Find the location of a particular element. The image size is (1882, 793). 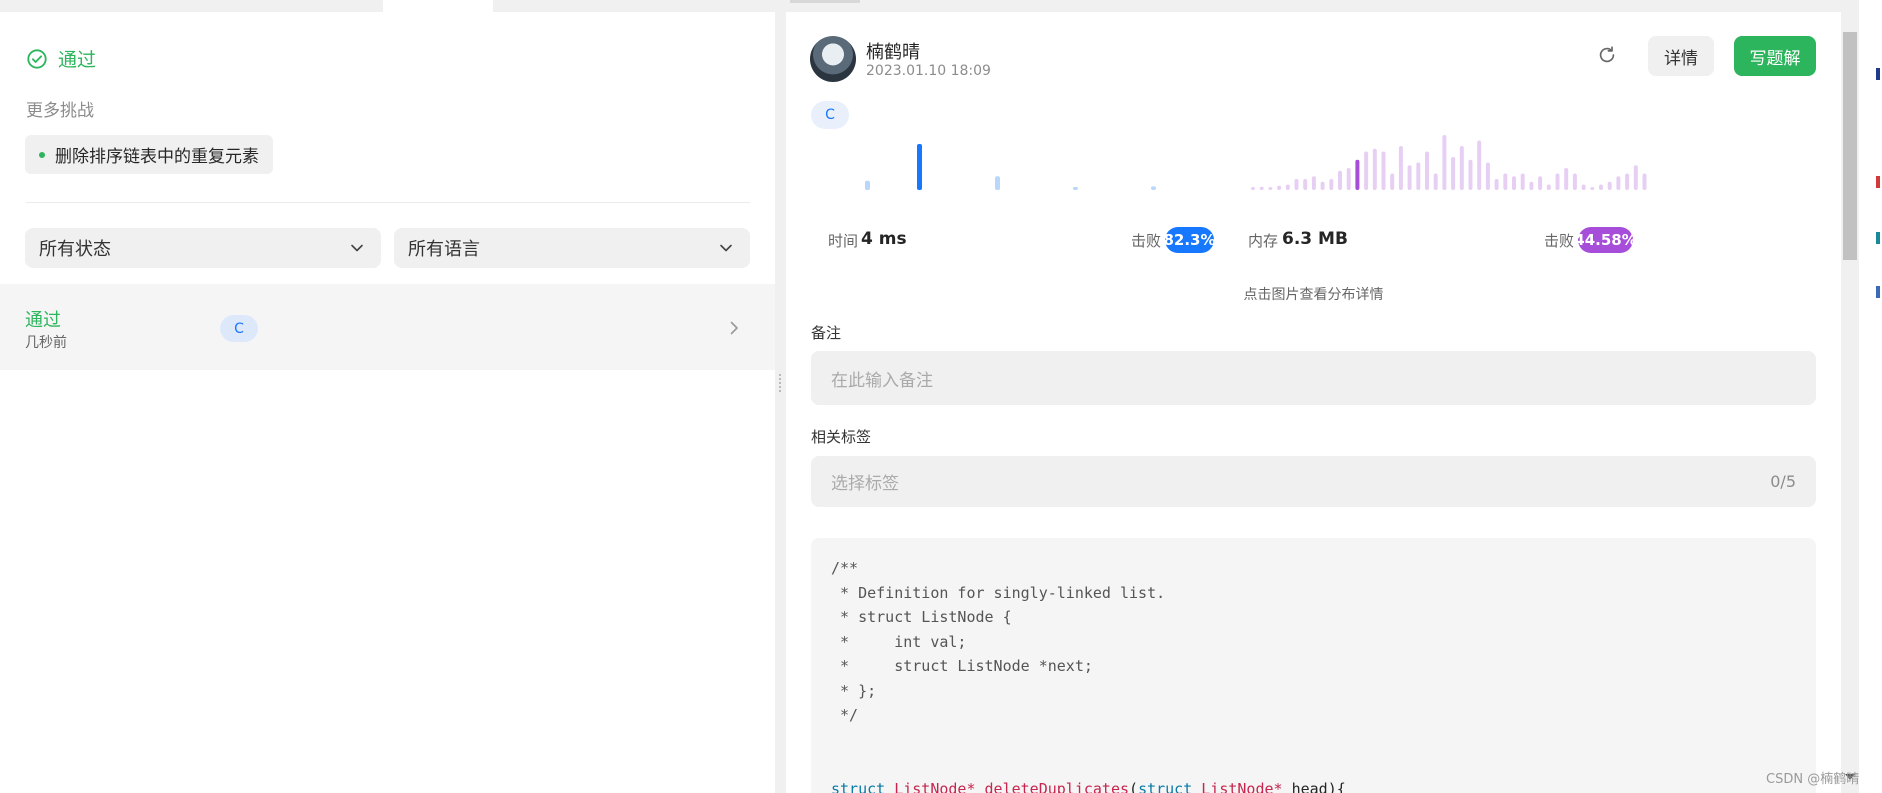

memory-value: 6.3 MB is located at coordinates (1315, 239).